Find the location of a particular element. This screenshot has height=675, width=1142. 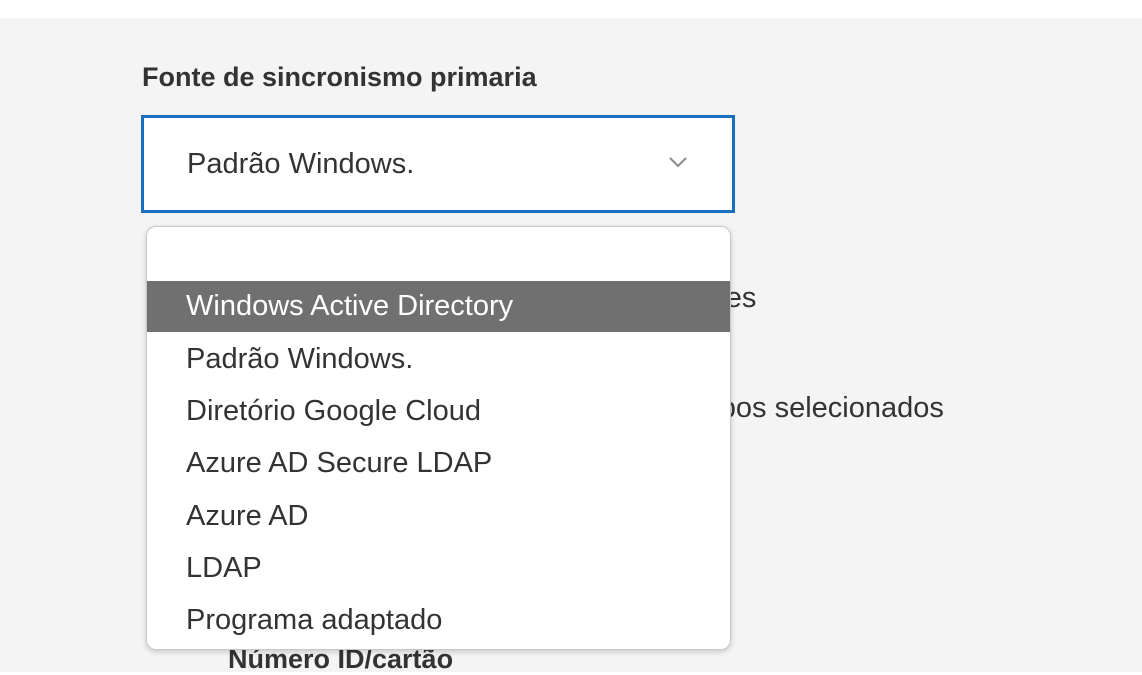

sync-source-select: Padrão Windows. is located at coordinates (438, 164).